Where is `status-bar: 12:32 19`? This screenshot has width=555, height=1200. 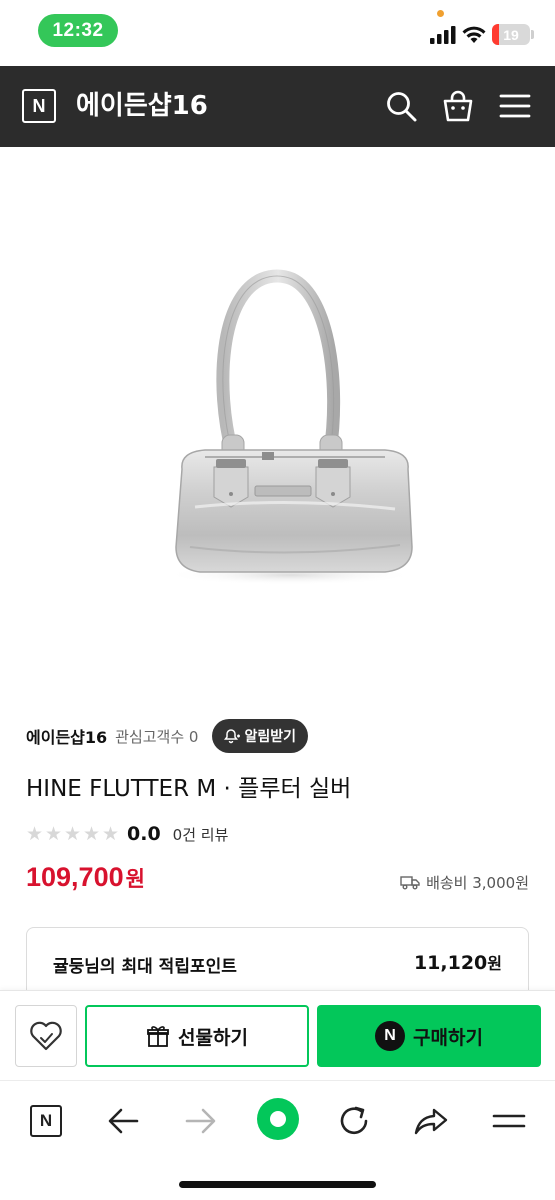
status-bar: 12:32 19 is located at coordinates (277, 33).